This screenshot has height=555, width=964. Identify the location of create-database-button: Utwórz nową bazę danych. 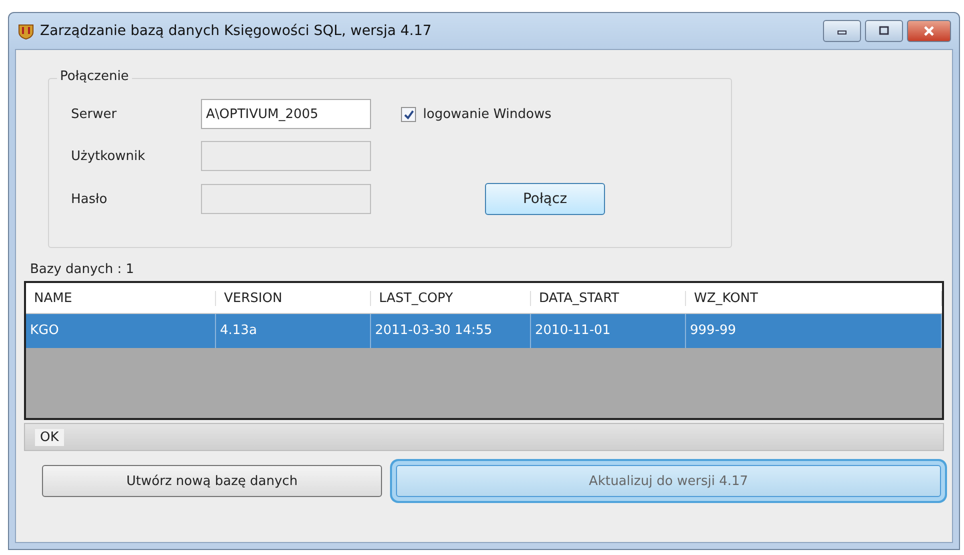
(212, 481).